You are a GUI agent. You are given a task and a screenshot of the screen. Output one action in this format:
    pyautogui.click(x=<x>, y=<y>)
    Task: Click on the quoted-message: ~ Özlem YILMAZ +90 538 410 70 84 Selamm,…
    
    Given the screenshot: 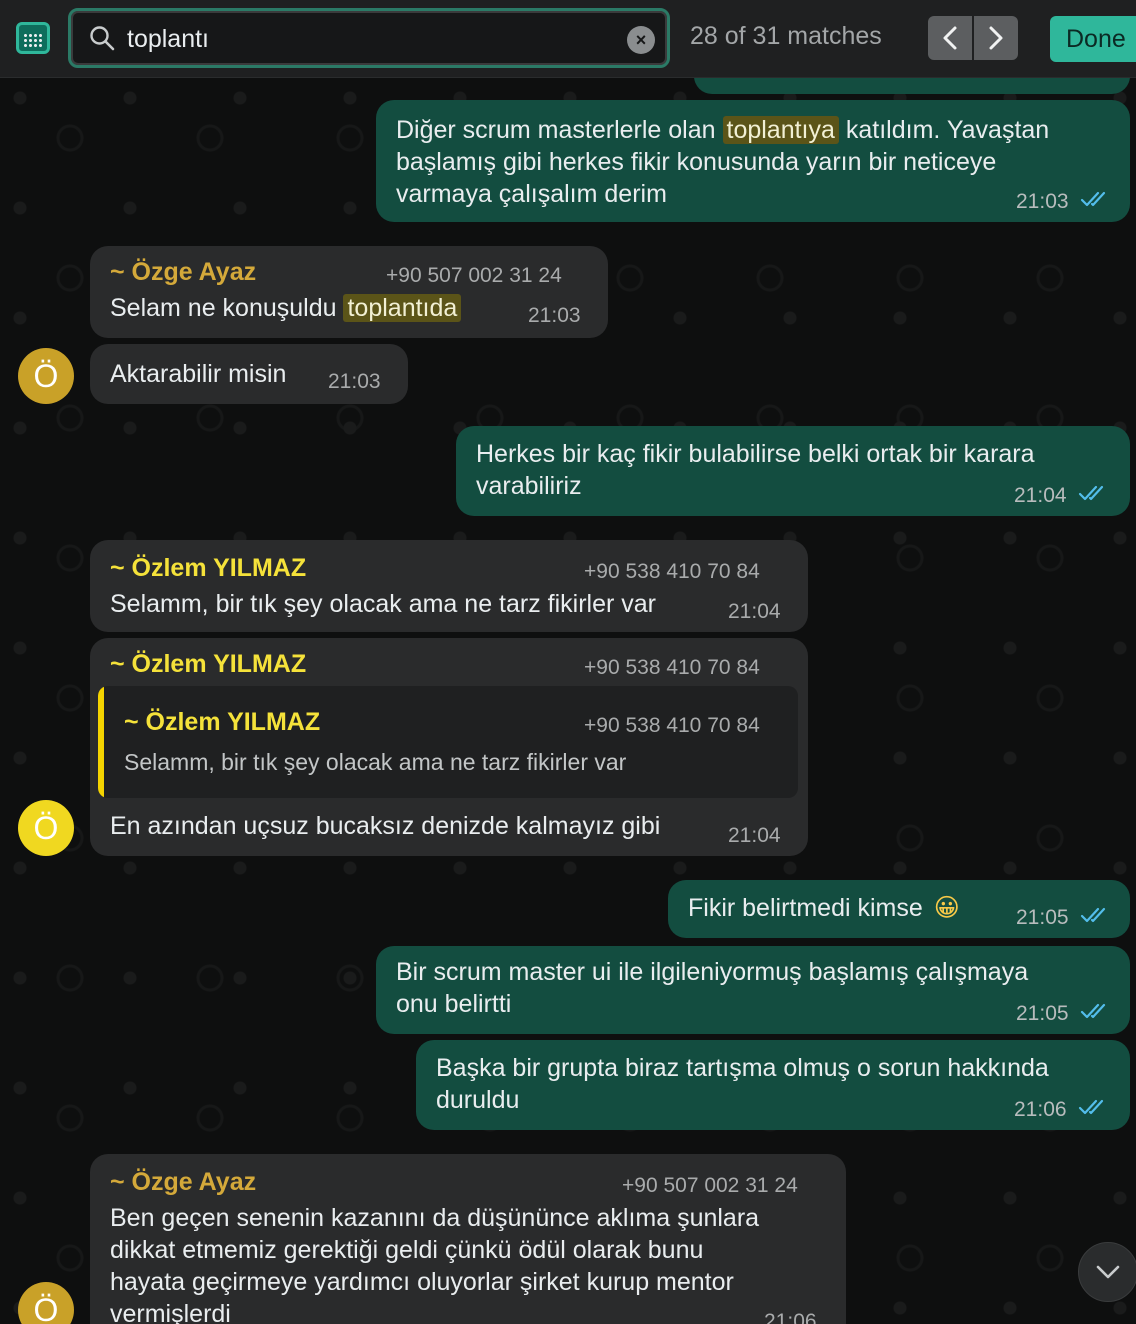 What is the action you would take?
    pyautogui.click(x=448, y=742)
    